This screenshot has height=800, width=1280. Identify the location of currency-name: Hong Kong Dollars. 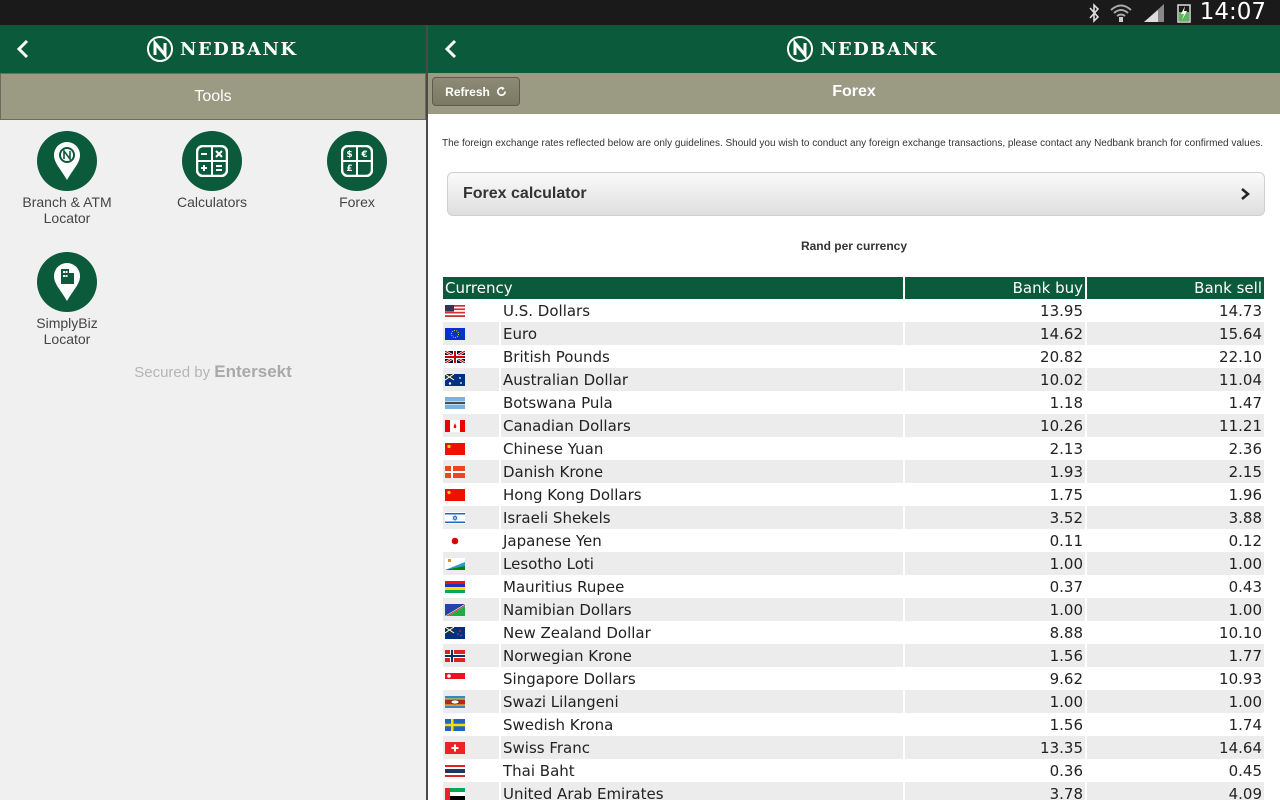
(703, 494).